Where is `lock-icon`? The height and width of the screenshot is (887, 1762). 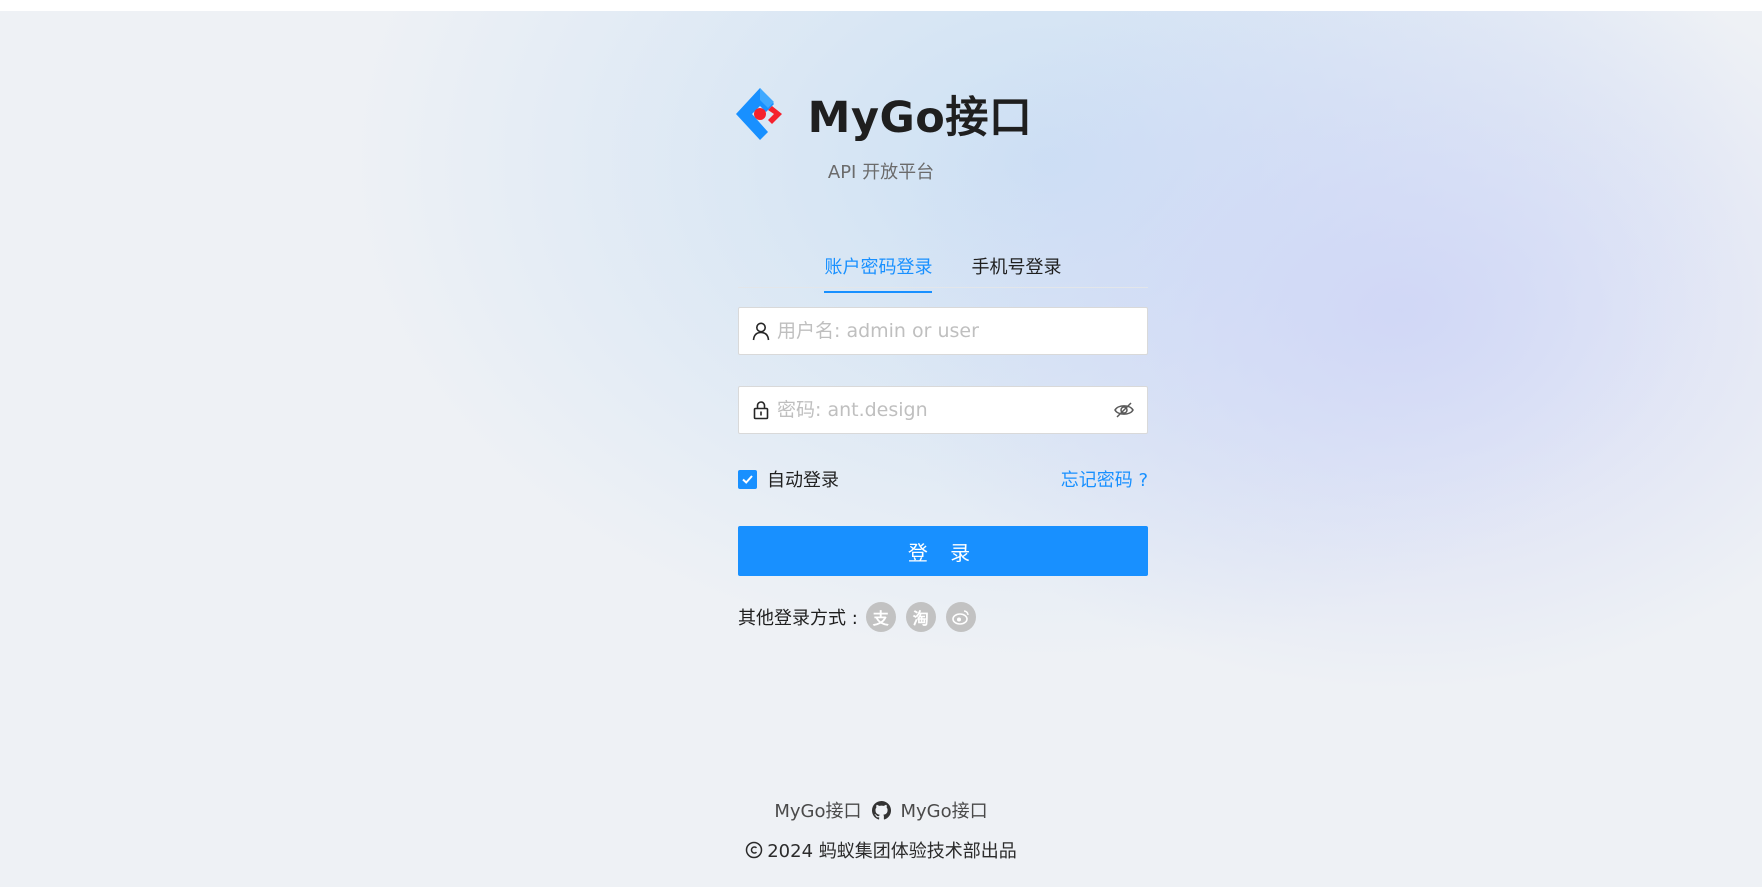 lock-icon is located at coordinates (761, 410).